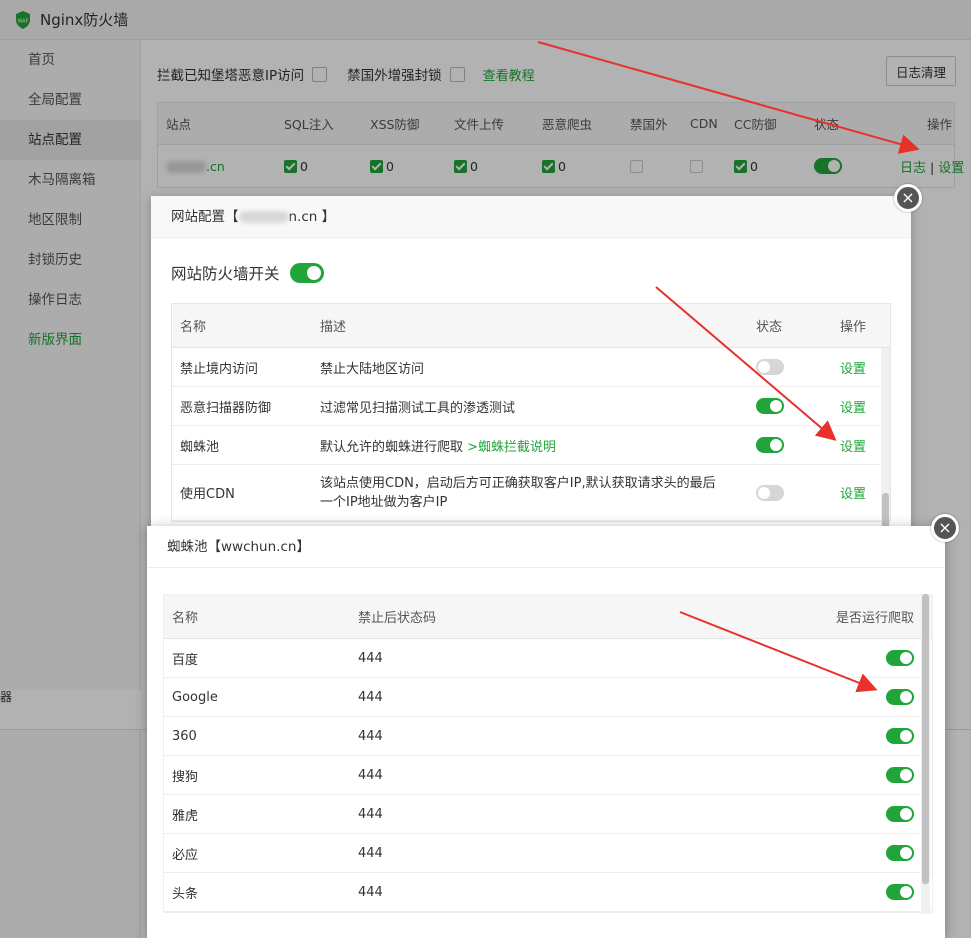 This screenshot has height=938, width=971. What do you see at coordinates (548, 617) in the screenshot?
I see `spider-table-header: 名称 禁止后状态码 是否运行爬取` at bounding box center [548, 617].